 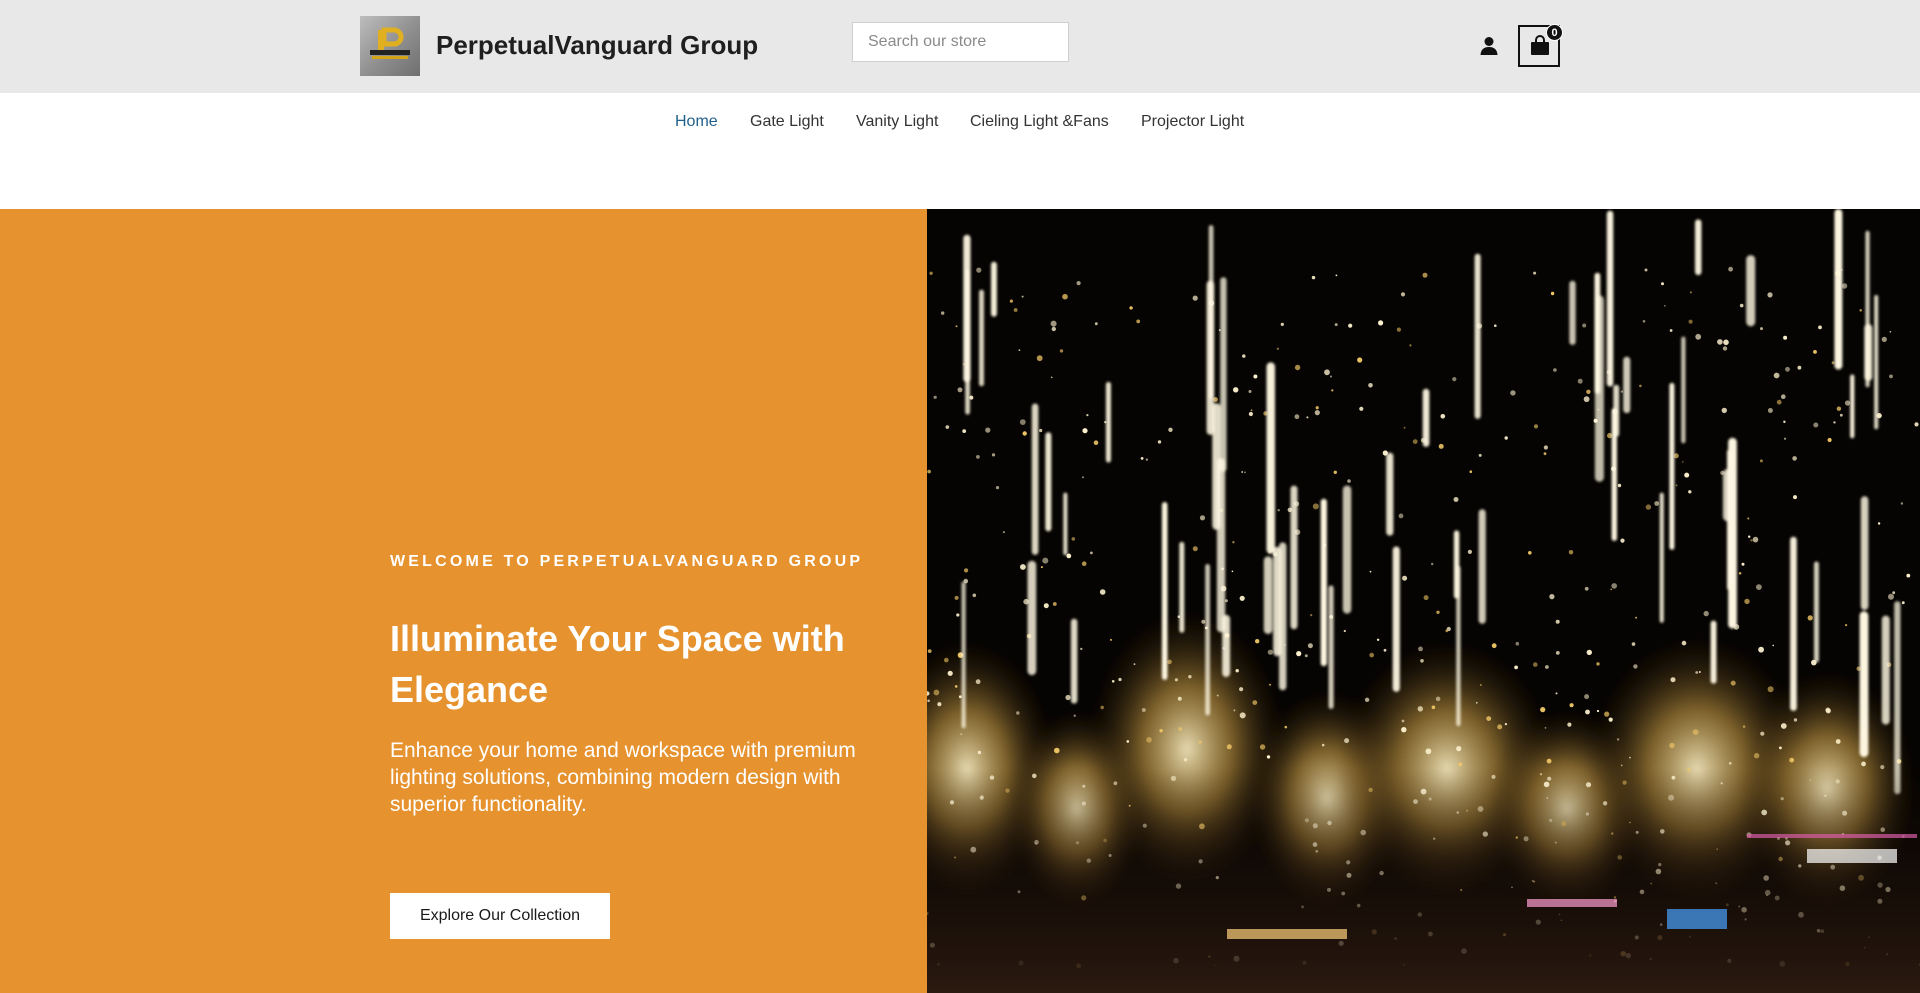 I want to click on nav-item-gate-light: Gate Light, so click(x=787, y=122).